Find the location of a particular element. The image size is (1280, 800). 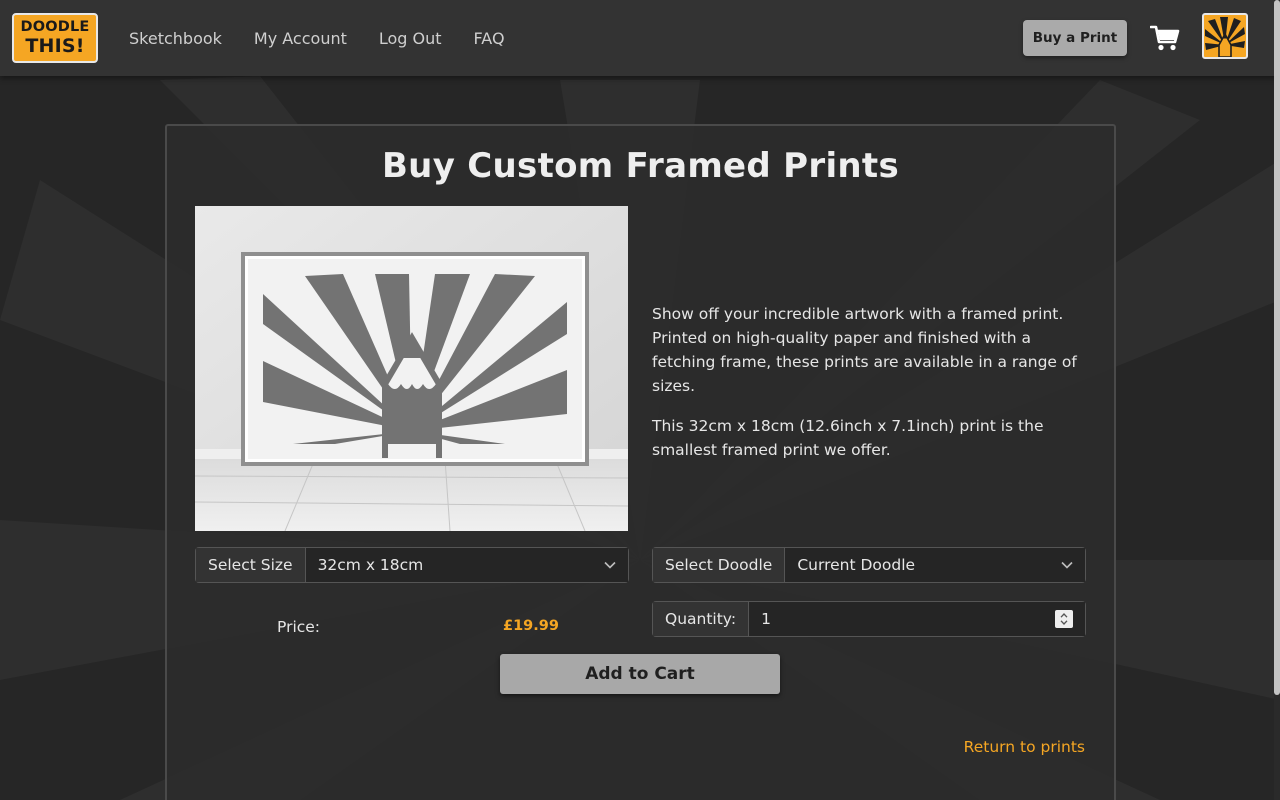

size-select: Select Size 32cm x 18cm is located at coordinates (412, 565).